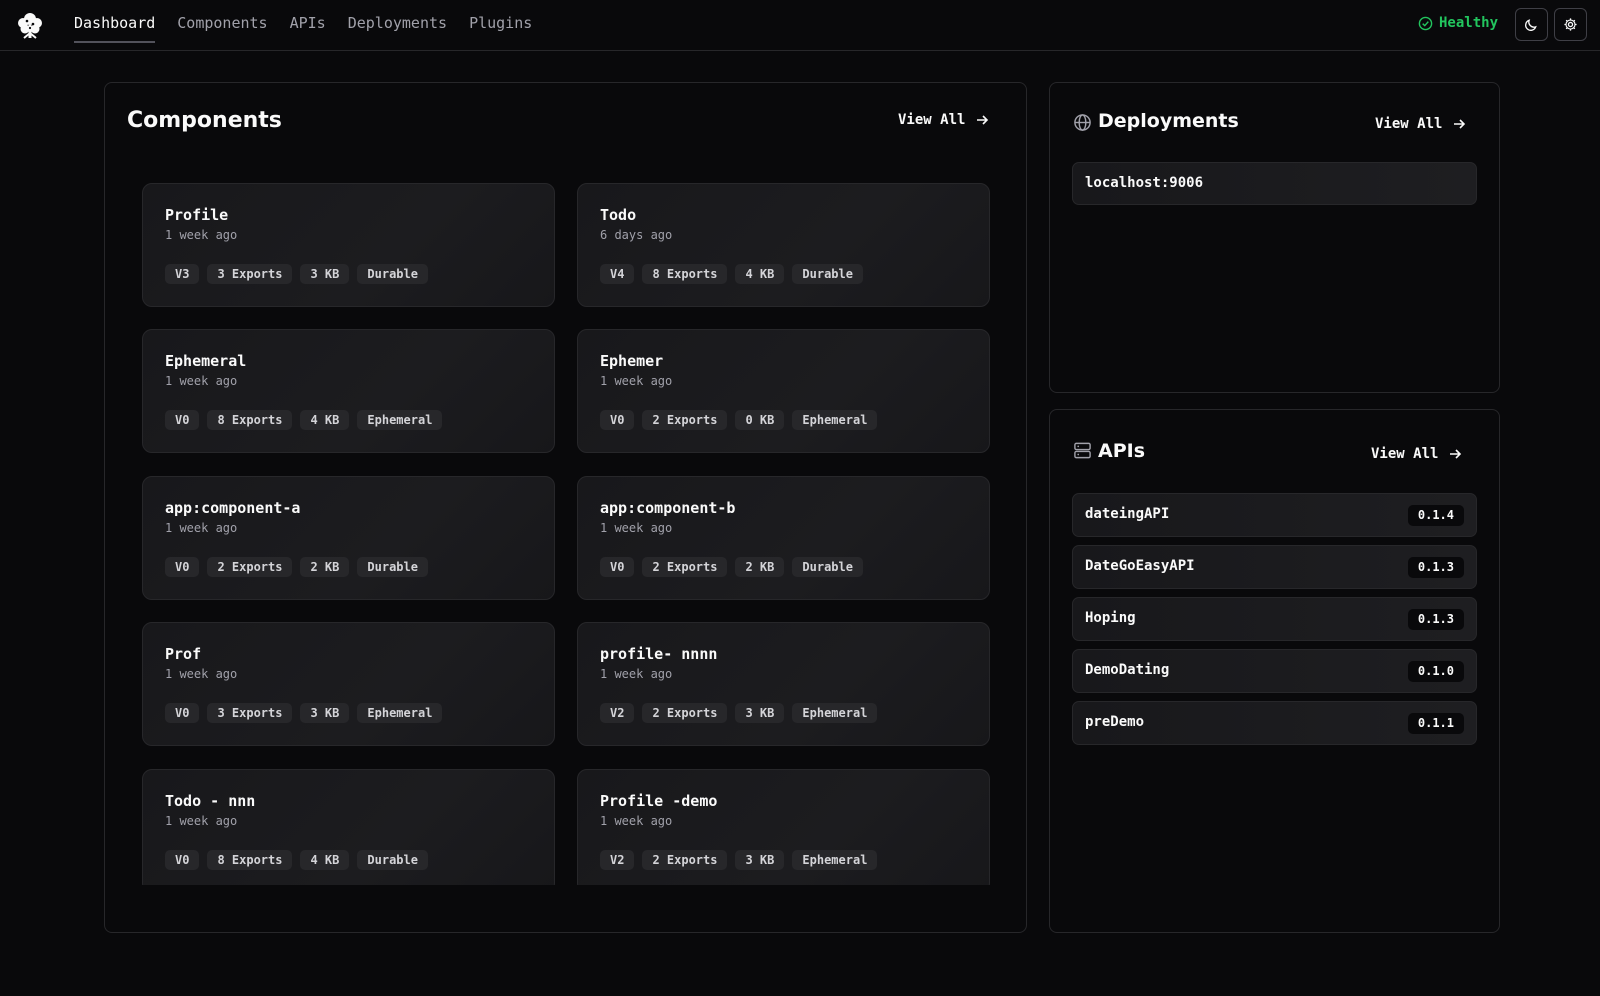  What do you see at coordinates (1274, 515) in the screenshot?
I see `api-item: dateingAPI 0.1.4` at bounding box center [1274, 515].